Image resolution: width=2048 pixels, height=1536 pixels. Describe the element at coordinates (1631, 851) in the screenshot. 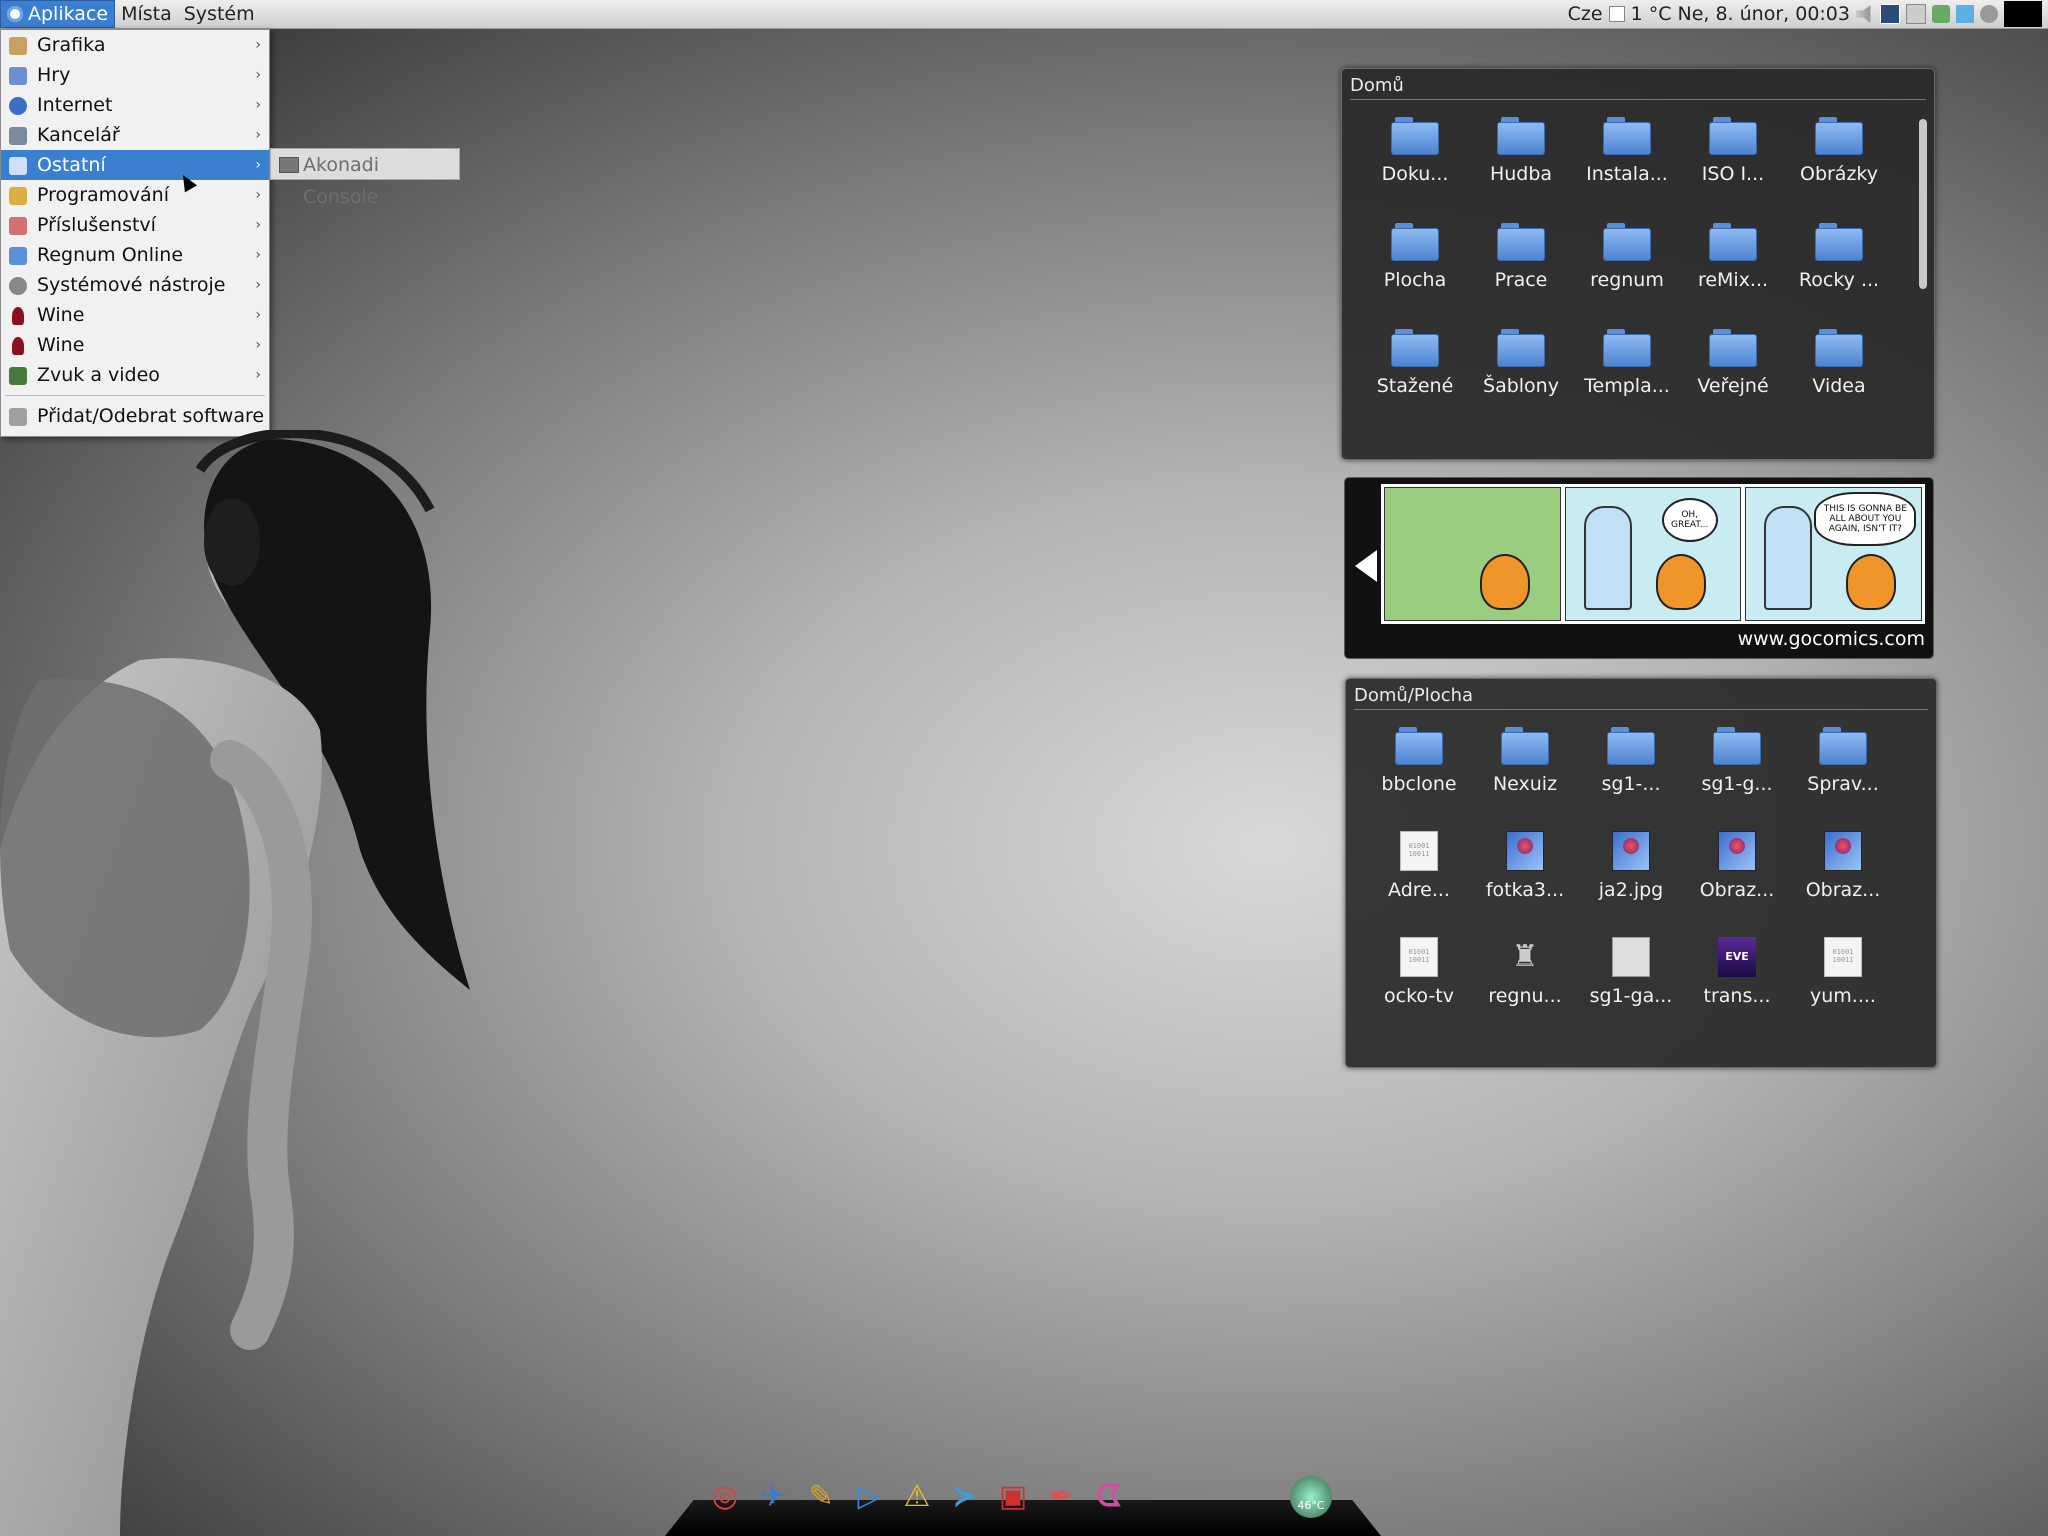

I see `image-file-icon` at that location.